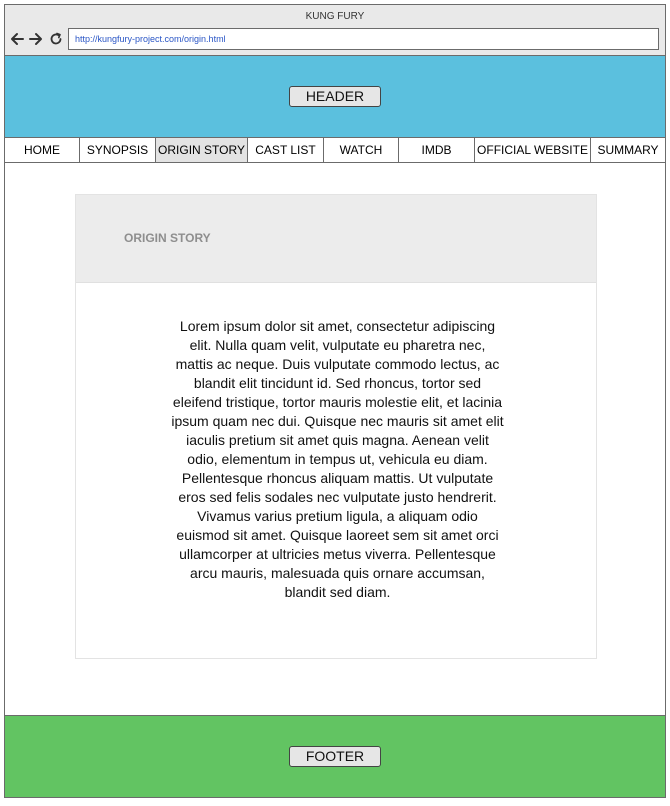 The width and height of the screenshot is (670, 806). I want to click on nav-item-official-website: OFFICIAL WEBSITE, so click(533, 150).